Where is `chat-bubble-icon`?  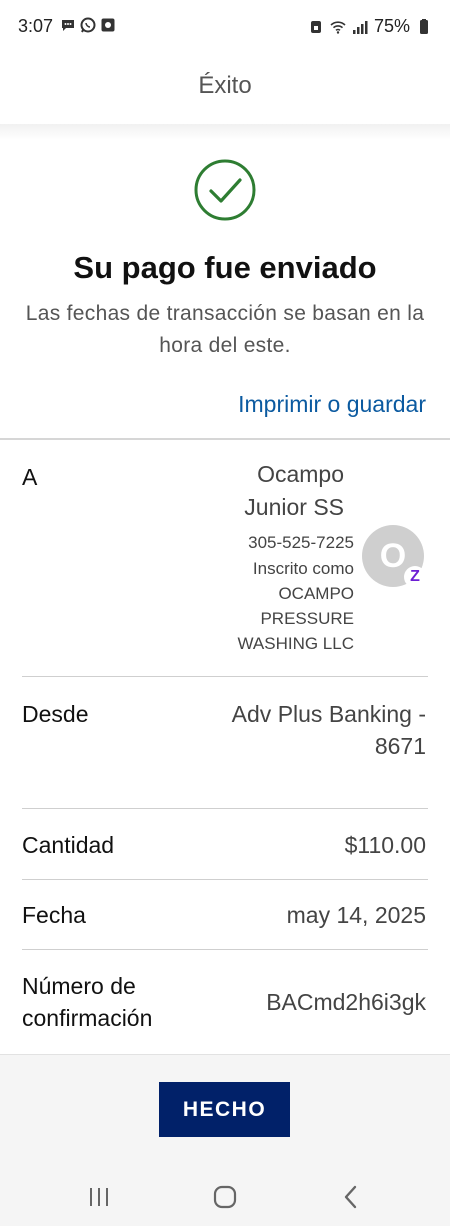 chat-bubble-icon is located at coordinates (68, 25).